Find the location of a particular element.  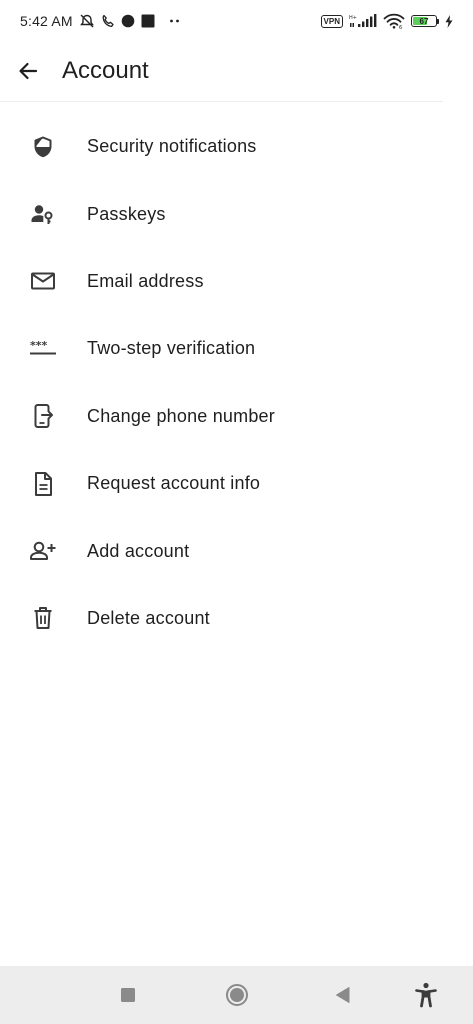

recents-button is located at coordinates (128, 995).